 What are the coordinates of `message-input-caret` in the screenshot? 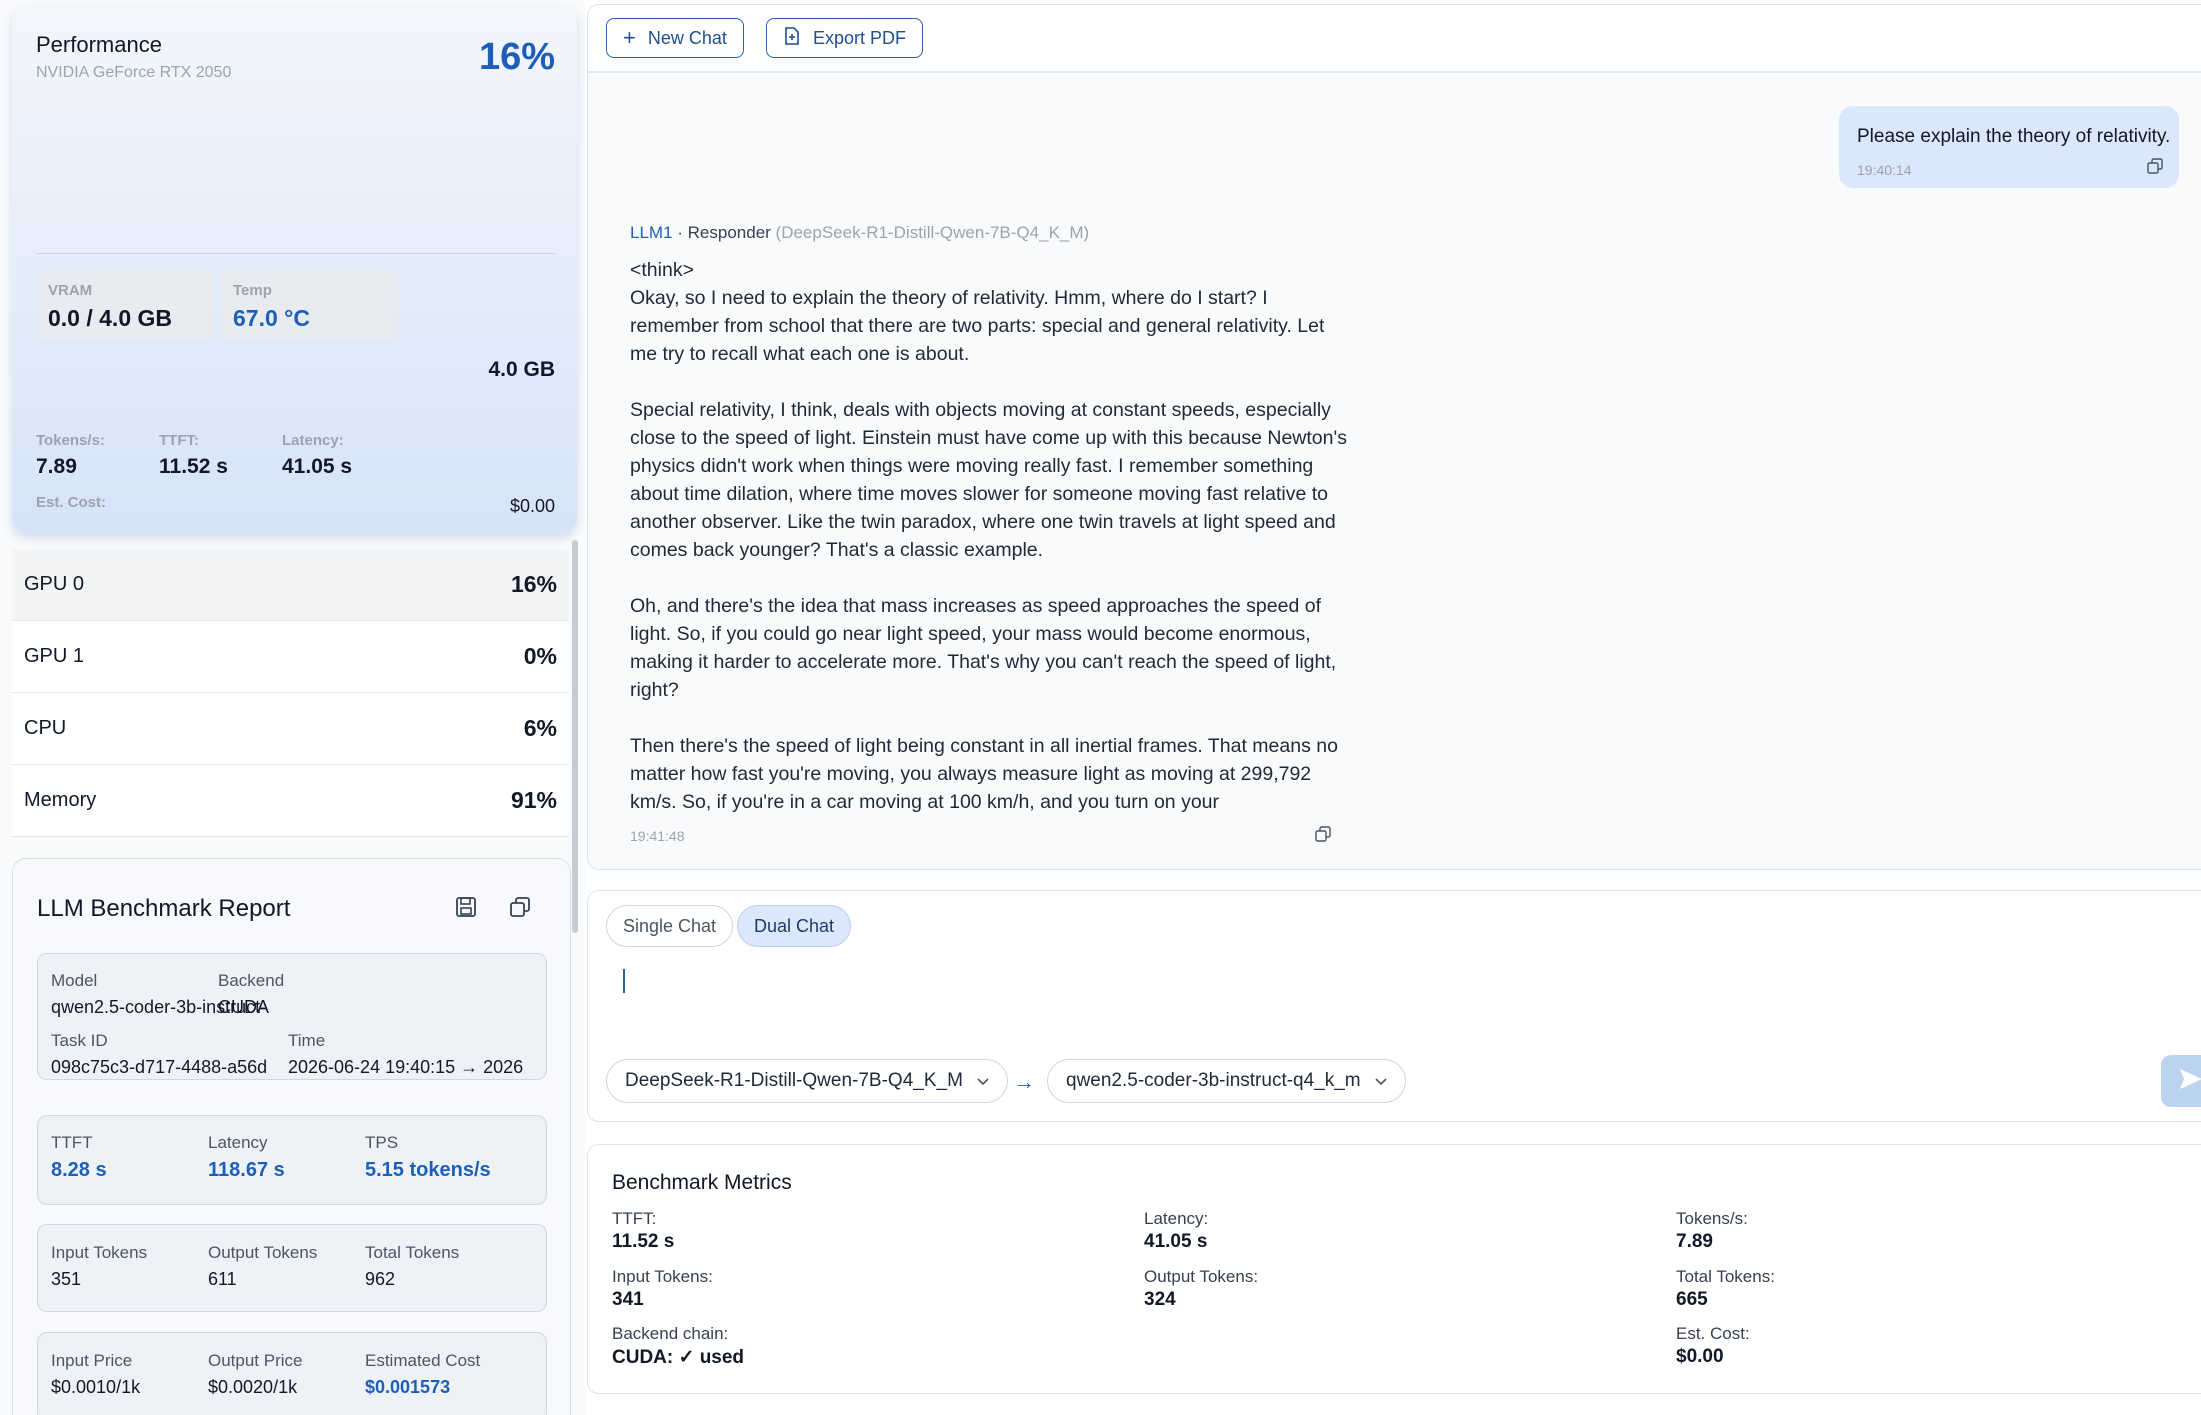 It's located at (624, 981).